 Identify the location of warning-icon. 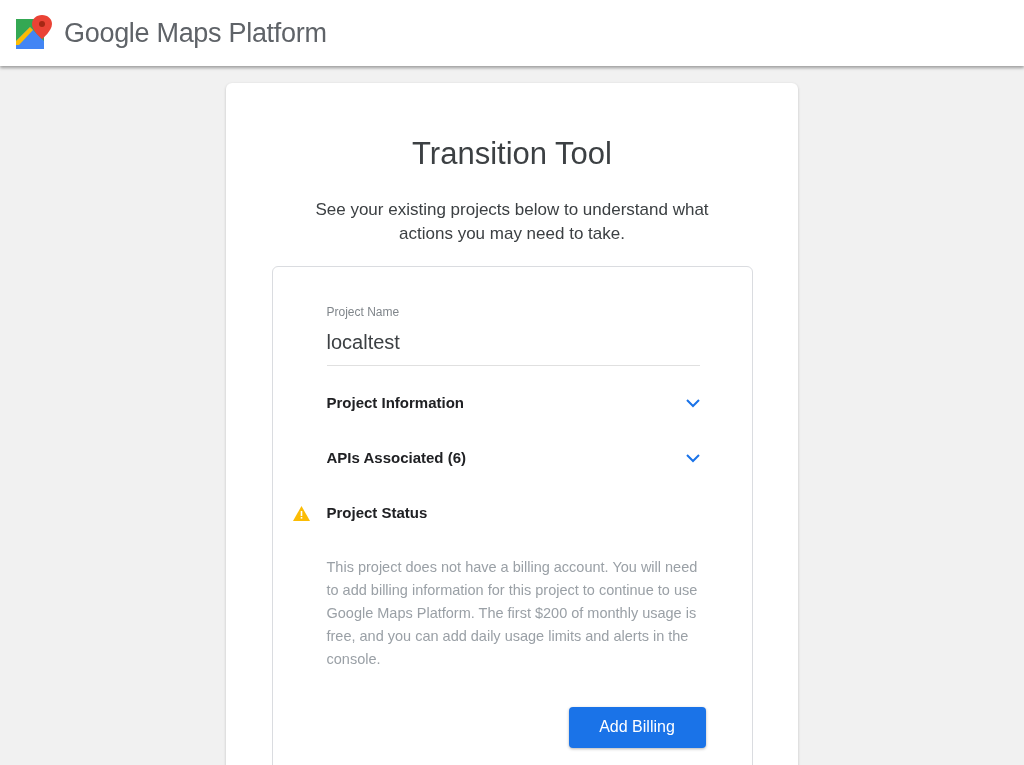
(301, 513).